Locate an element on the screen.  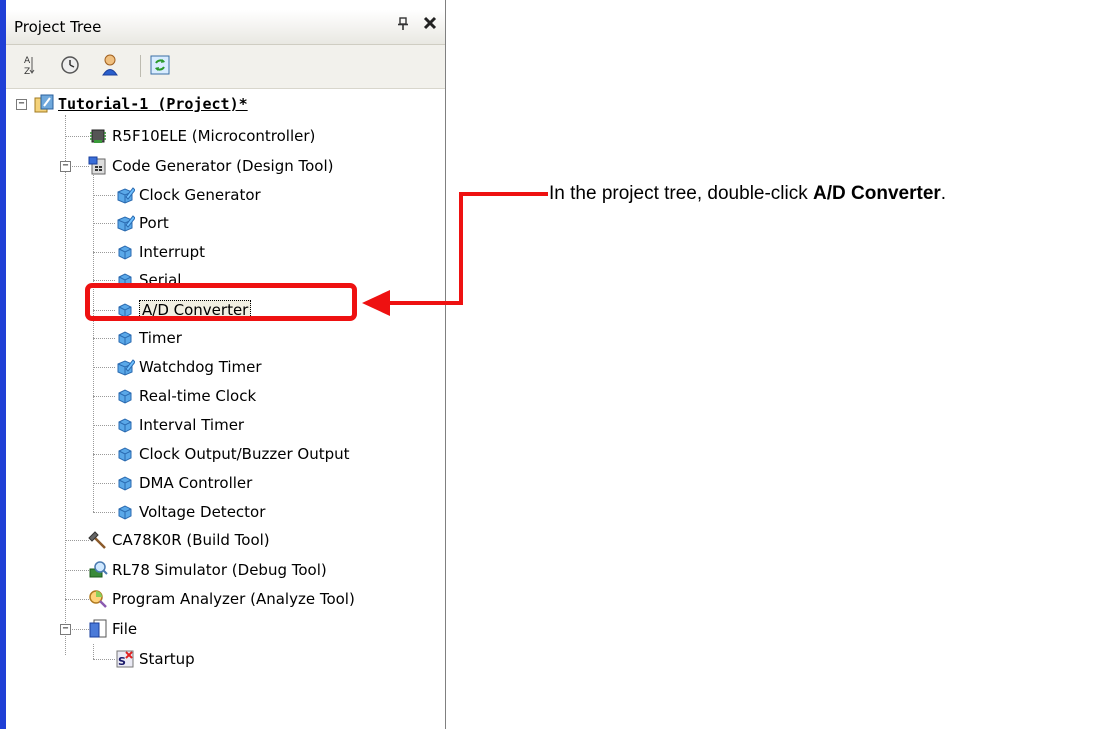
callout-arrow is located at coordinates (455, 254).